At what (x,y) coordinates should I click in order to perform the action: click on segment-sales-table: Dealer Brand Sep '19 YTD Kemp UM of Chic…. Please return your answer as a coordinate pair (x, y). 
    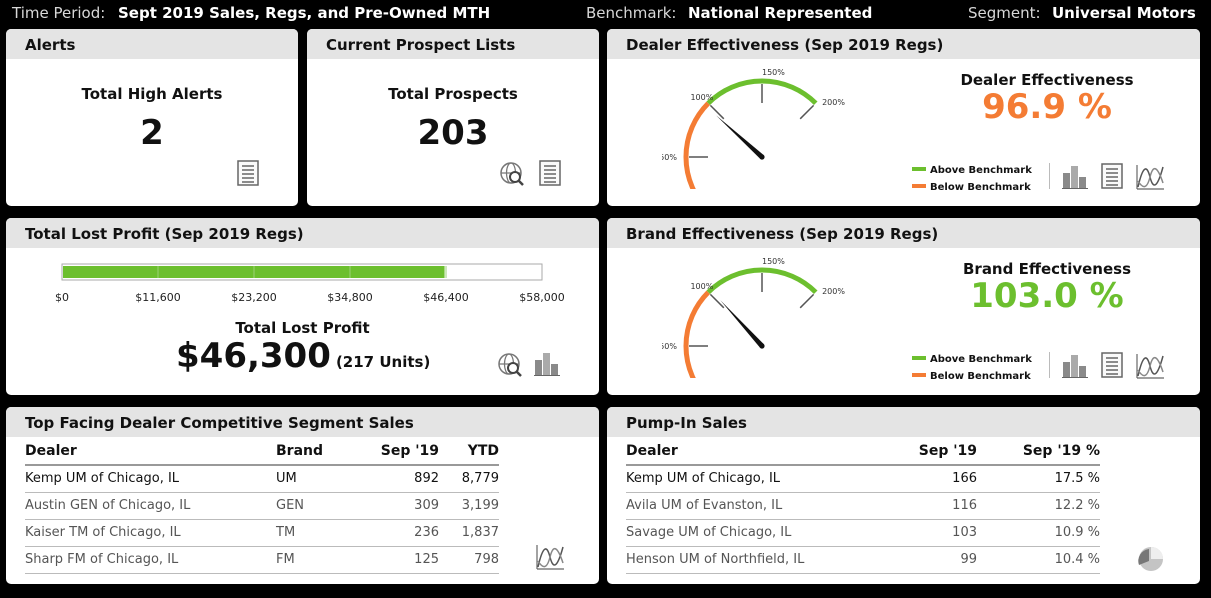
    Looking at the image, I should click on (262, 506).